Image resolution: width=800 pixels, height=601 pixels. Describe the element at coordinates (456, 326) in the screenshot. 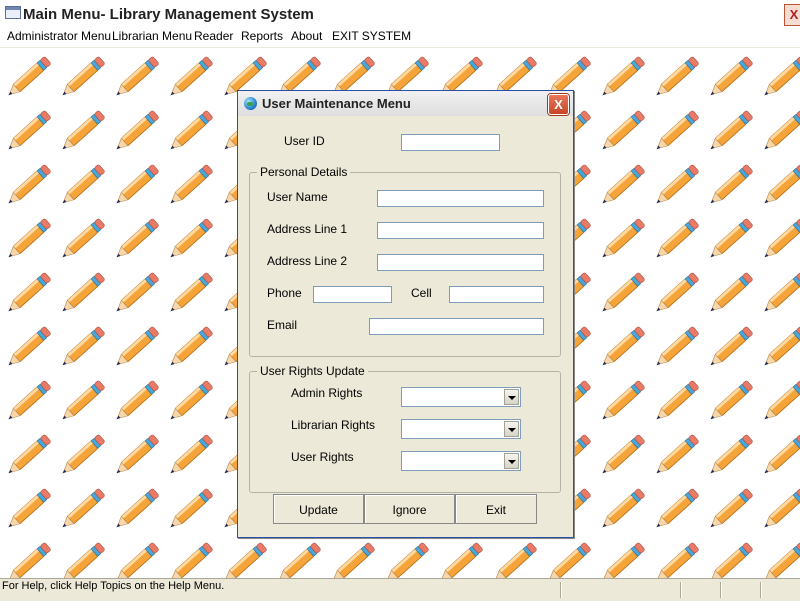

I see `email-field` at that location.